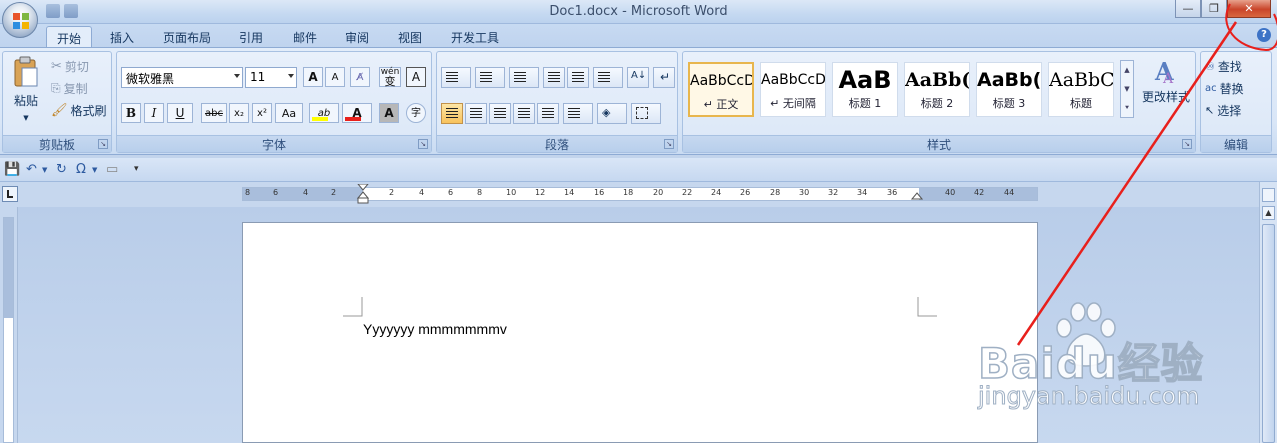 The image size is (1277, 443). What do you see at coordinates (81, 170) in the screenshot?
I see `symbol-icon: Ω` at bounding box center [81, 170].